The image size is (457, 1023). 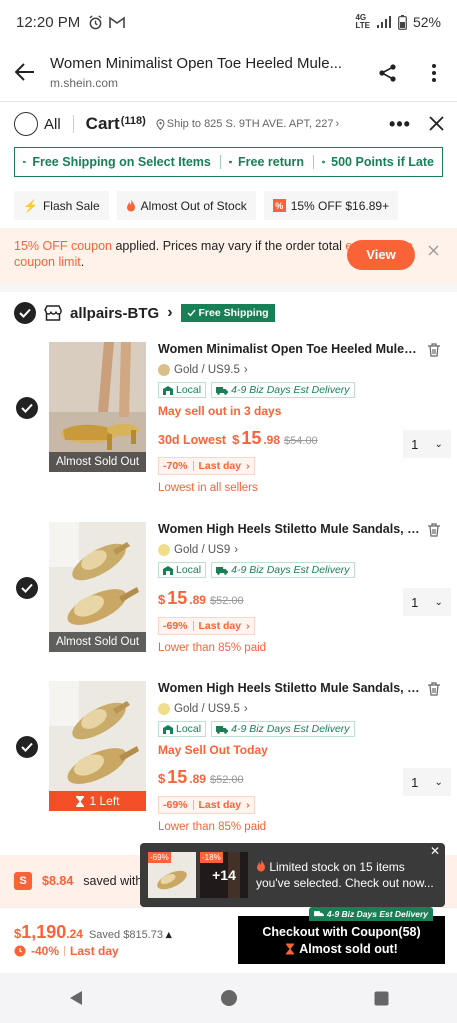 What do you see at coordinates (207, 709) in the screenshot?
I see `variant-label: Gold / US9.5` at bounding box center [207, 709].